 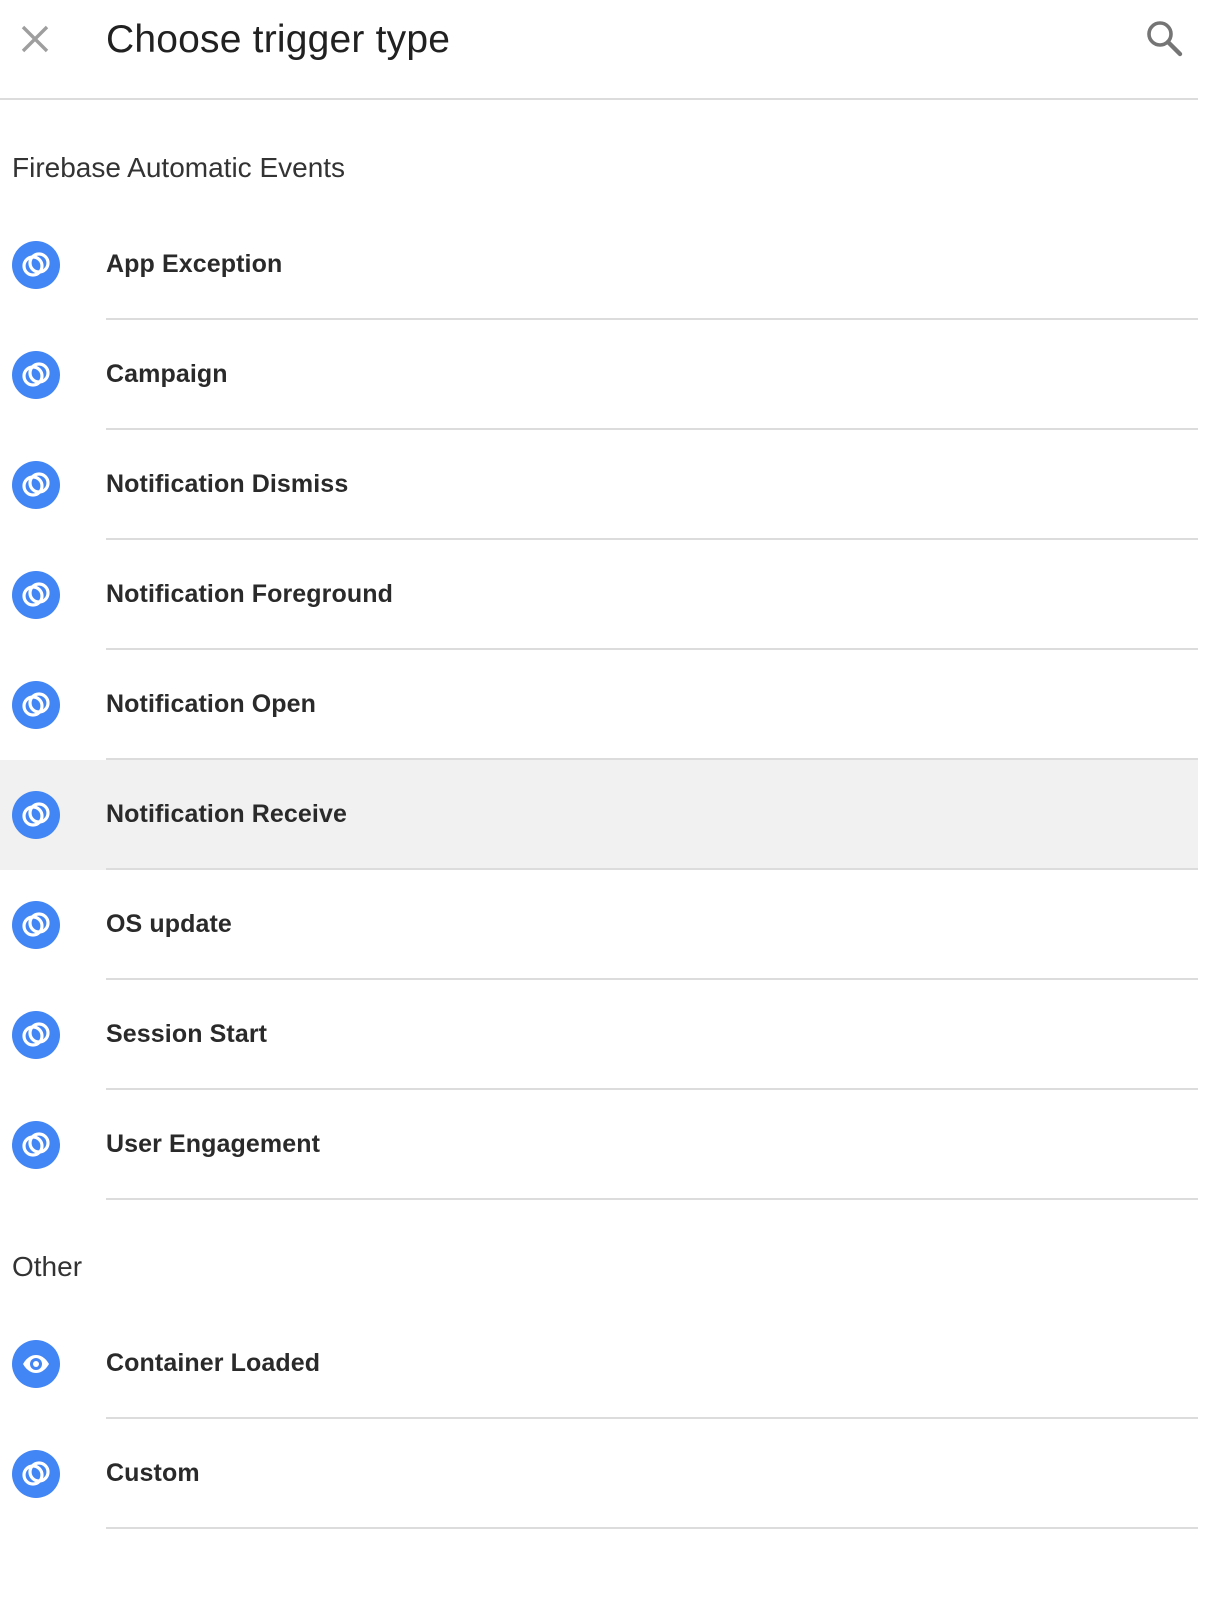 What do you see at coordinates (599, 595) in the screenshot?
I see `trigger-type-item-notification-foreground: Notification Foreground` at bounding box center [599, 595].